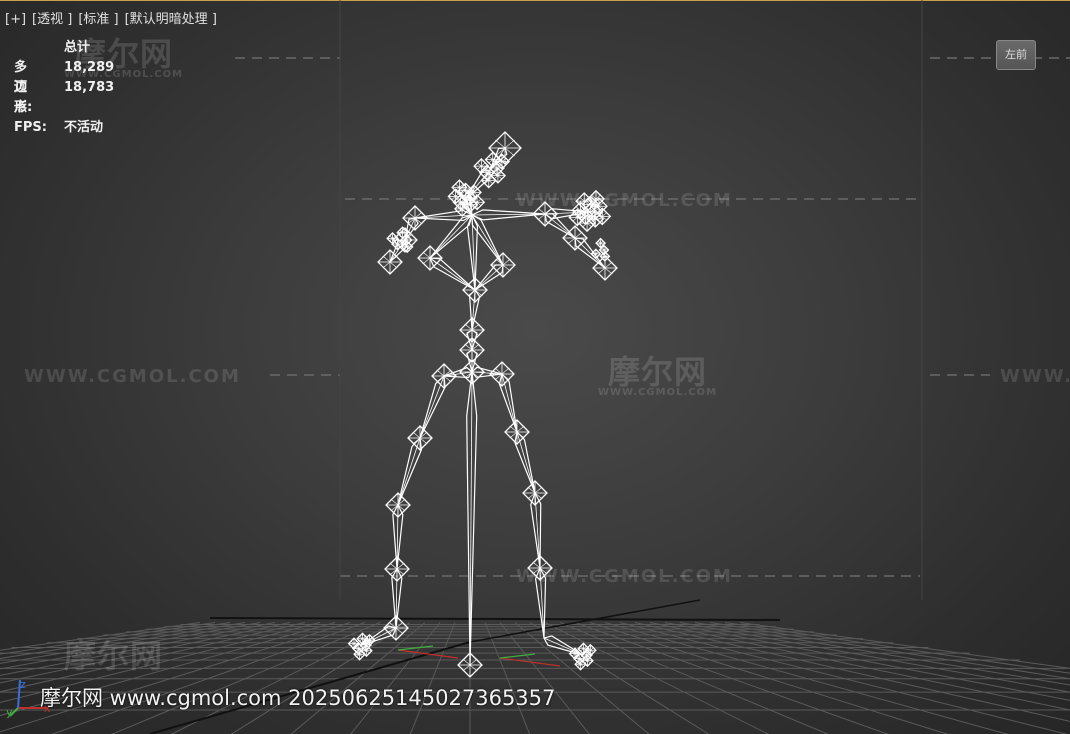  Describe the element at coordinates (98, 19) in the screenshot. I see `viewport-standard-menu: [标准 ]` at that location.